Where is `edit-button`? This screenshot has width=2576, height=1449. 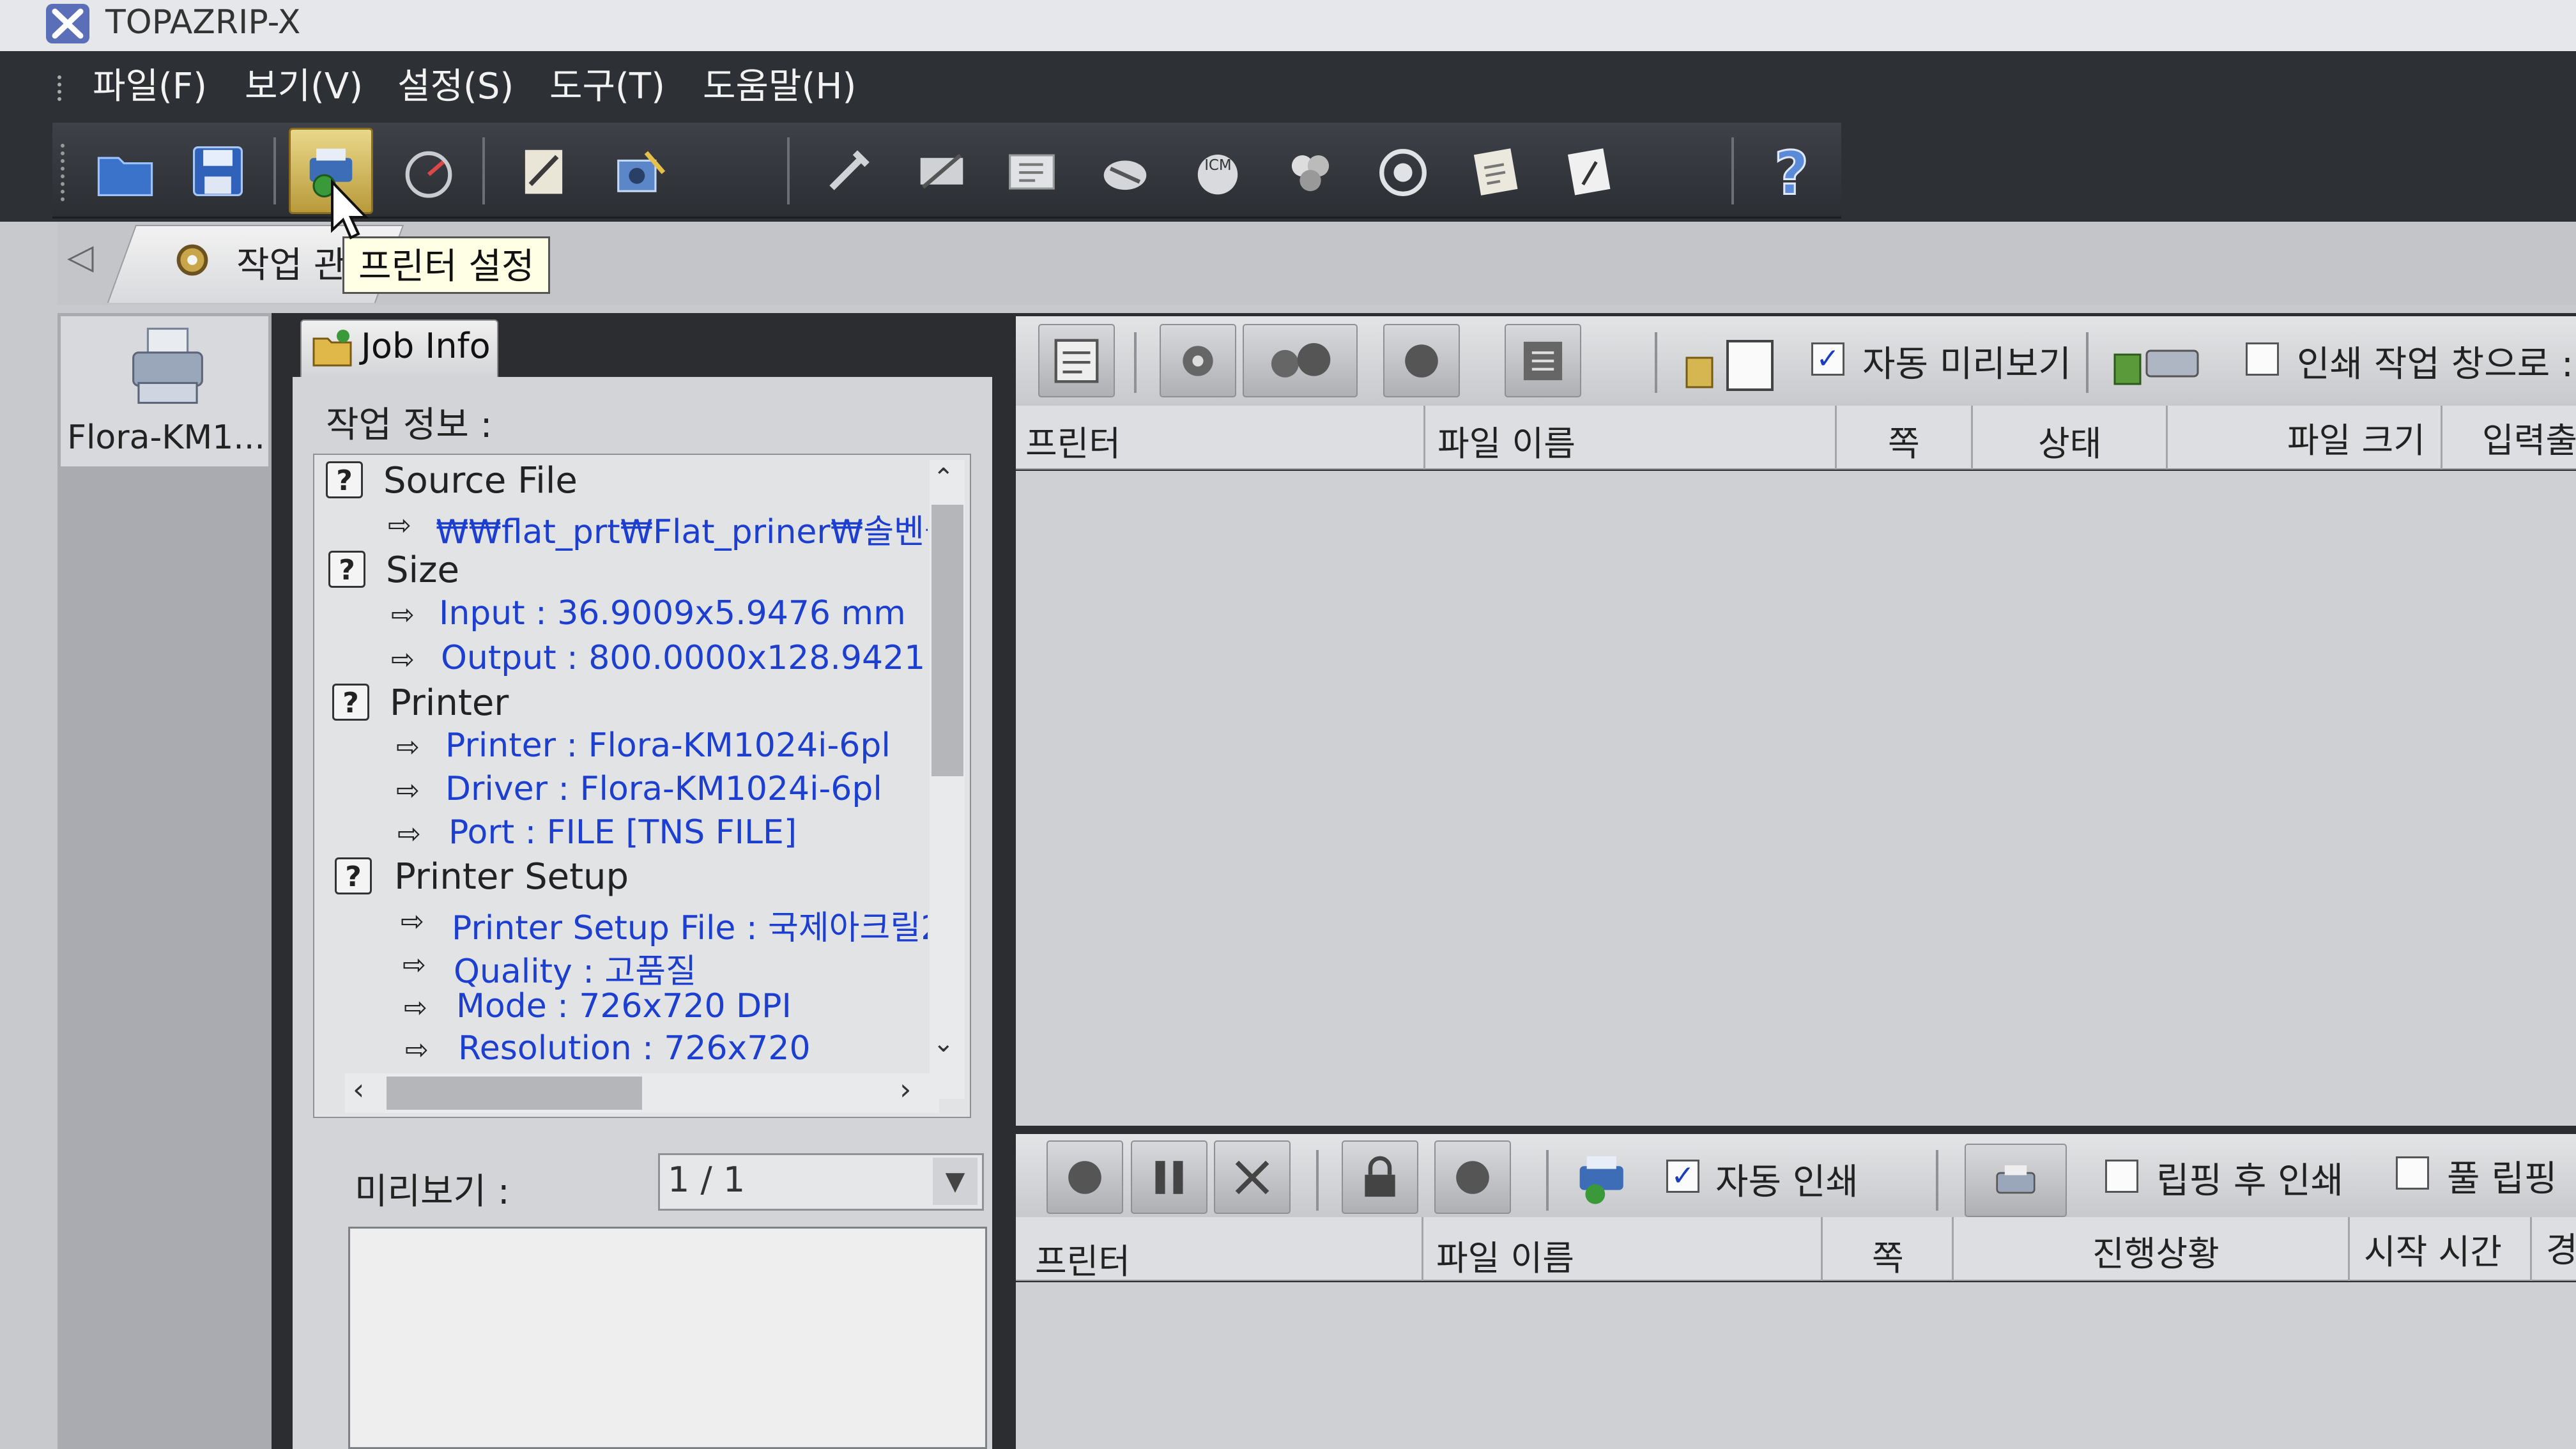
edit-button is located at coordinates (1588, 171).